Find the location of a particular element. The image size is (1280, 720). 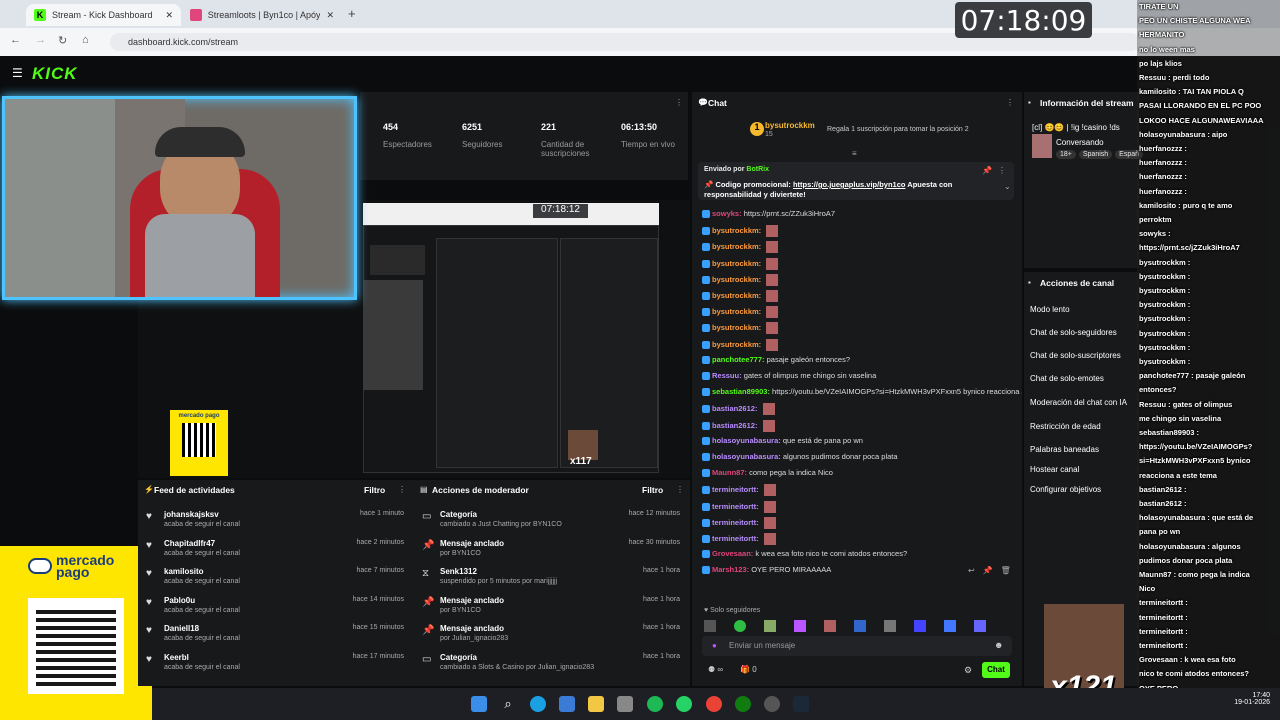

home-icon: ⌂ is located at coordinates (85, 40).